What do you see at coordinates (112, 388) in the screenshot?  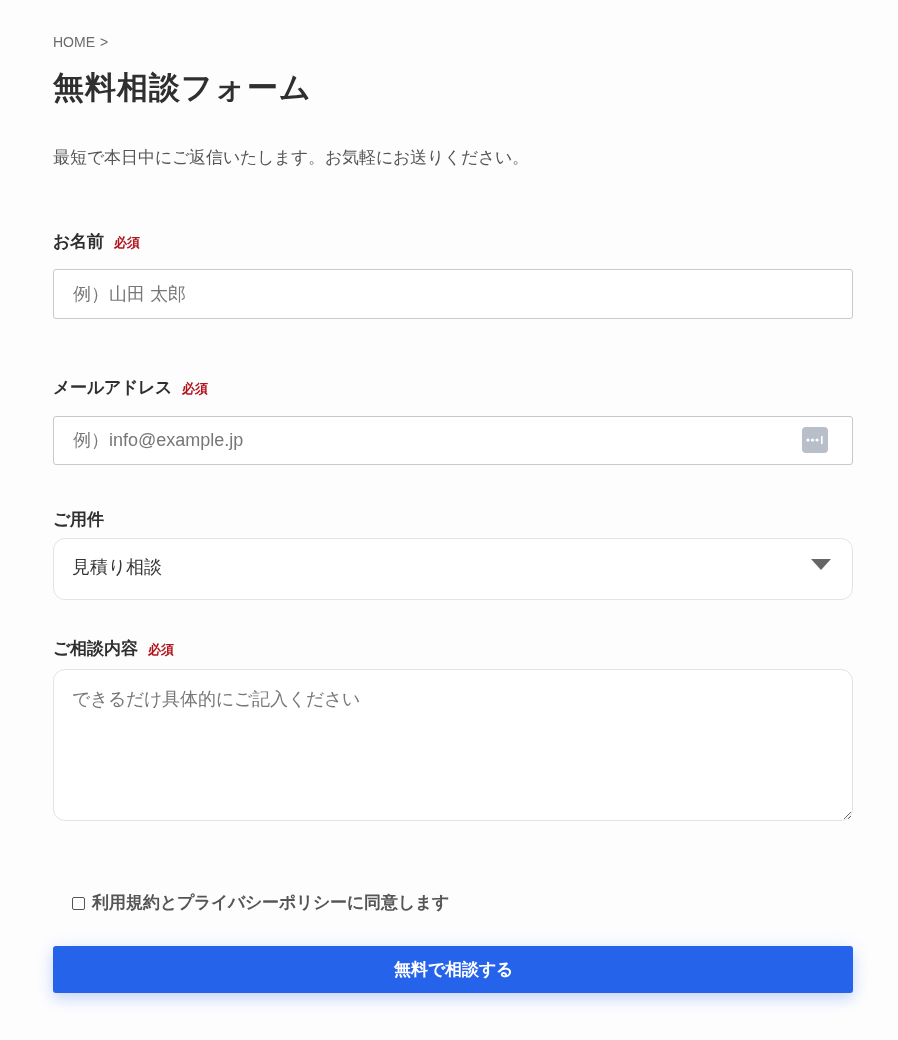 I see `field-label: メールアドレス` at bounding box center [112, 388].